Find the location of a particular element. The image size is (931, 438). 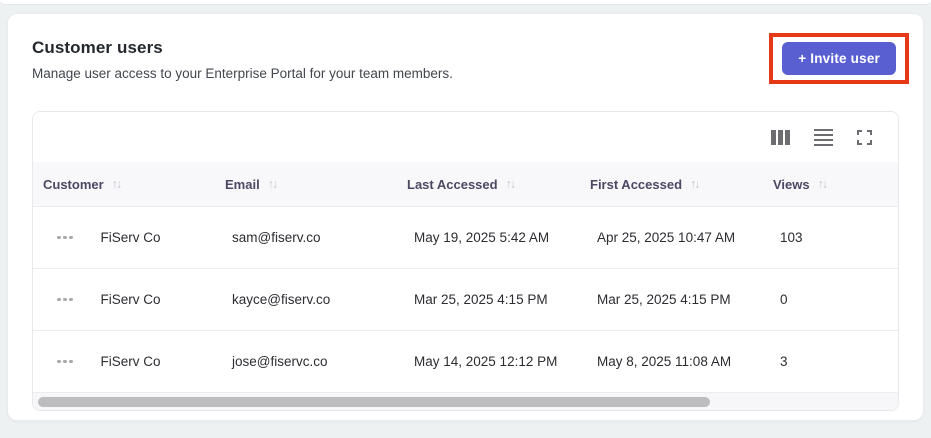

column-header-first-accessed: First Accessed ↑↓ is located at coordinates (681, 184).